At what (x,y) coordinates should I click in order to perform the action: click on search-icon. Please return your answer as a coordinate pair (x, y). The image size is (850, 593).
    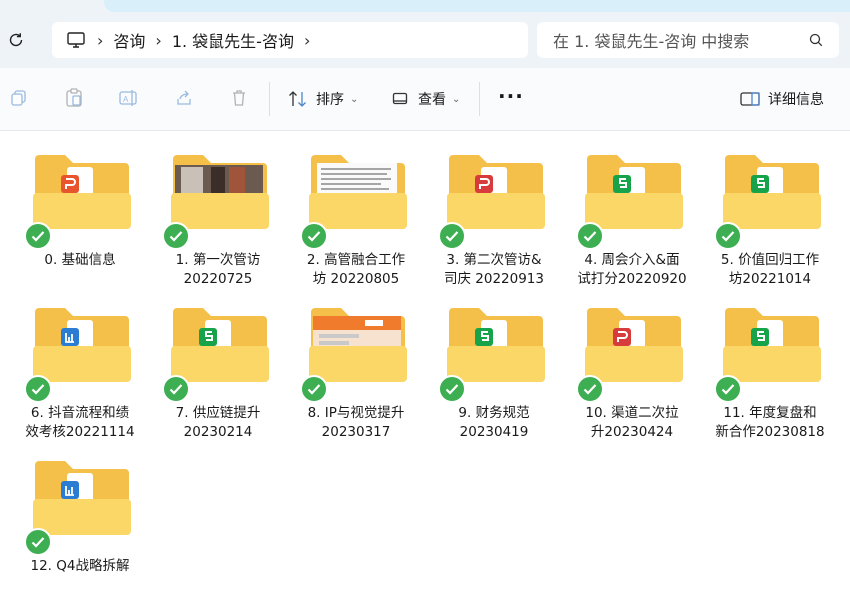
    Looking at the image, I should click on (816, 40).